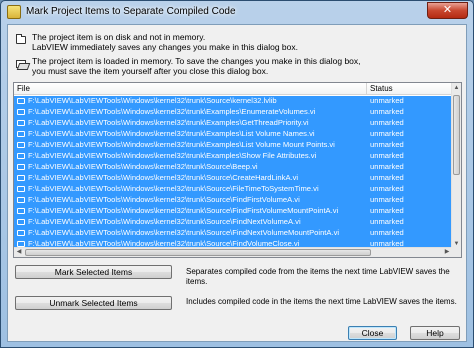 Image resolution: width=474 pixels, height=348 pixels. What do you see at coordinates (372, 333) in the screenshot?
I see `close-button: Close` at bounding box center [372, 333].